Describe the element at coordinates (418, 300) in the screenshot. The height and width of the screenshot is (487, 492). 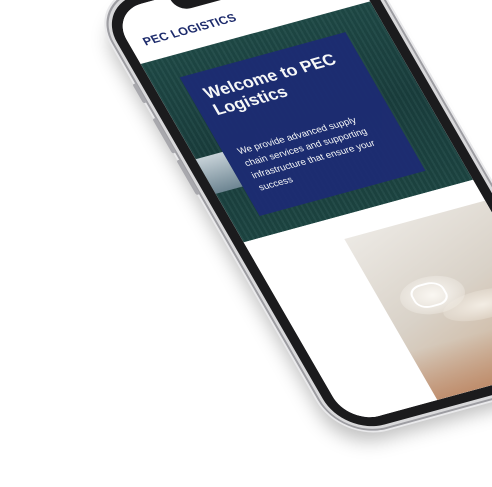
I see `product-photo` at that location.